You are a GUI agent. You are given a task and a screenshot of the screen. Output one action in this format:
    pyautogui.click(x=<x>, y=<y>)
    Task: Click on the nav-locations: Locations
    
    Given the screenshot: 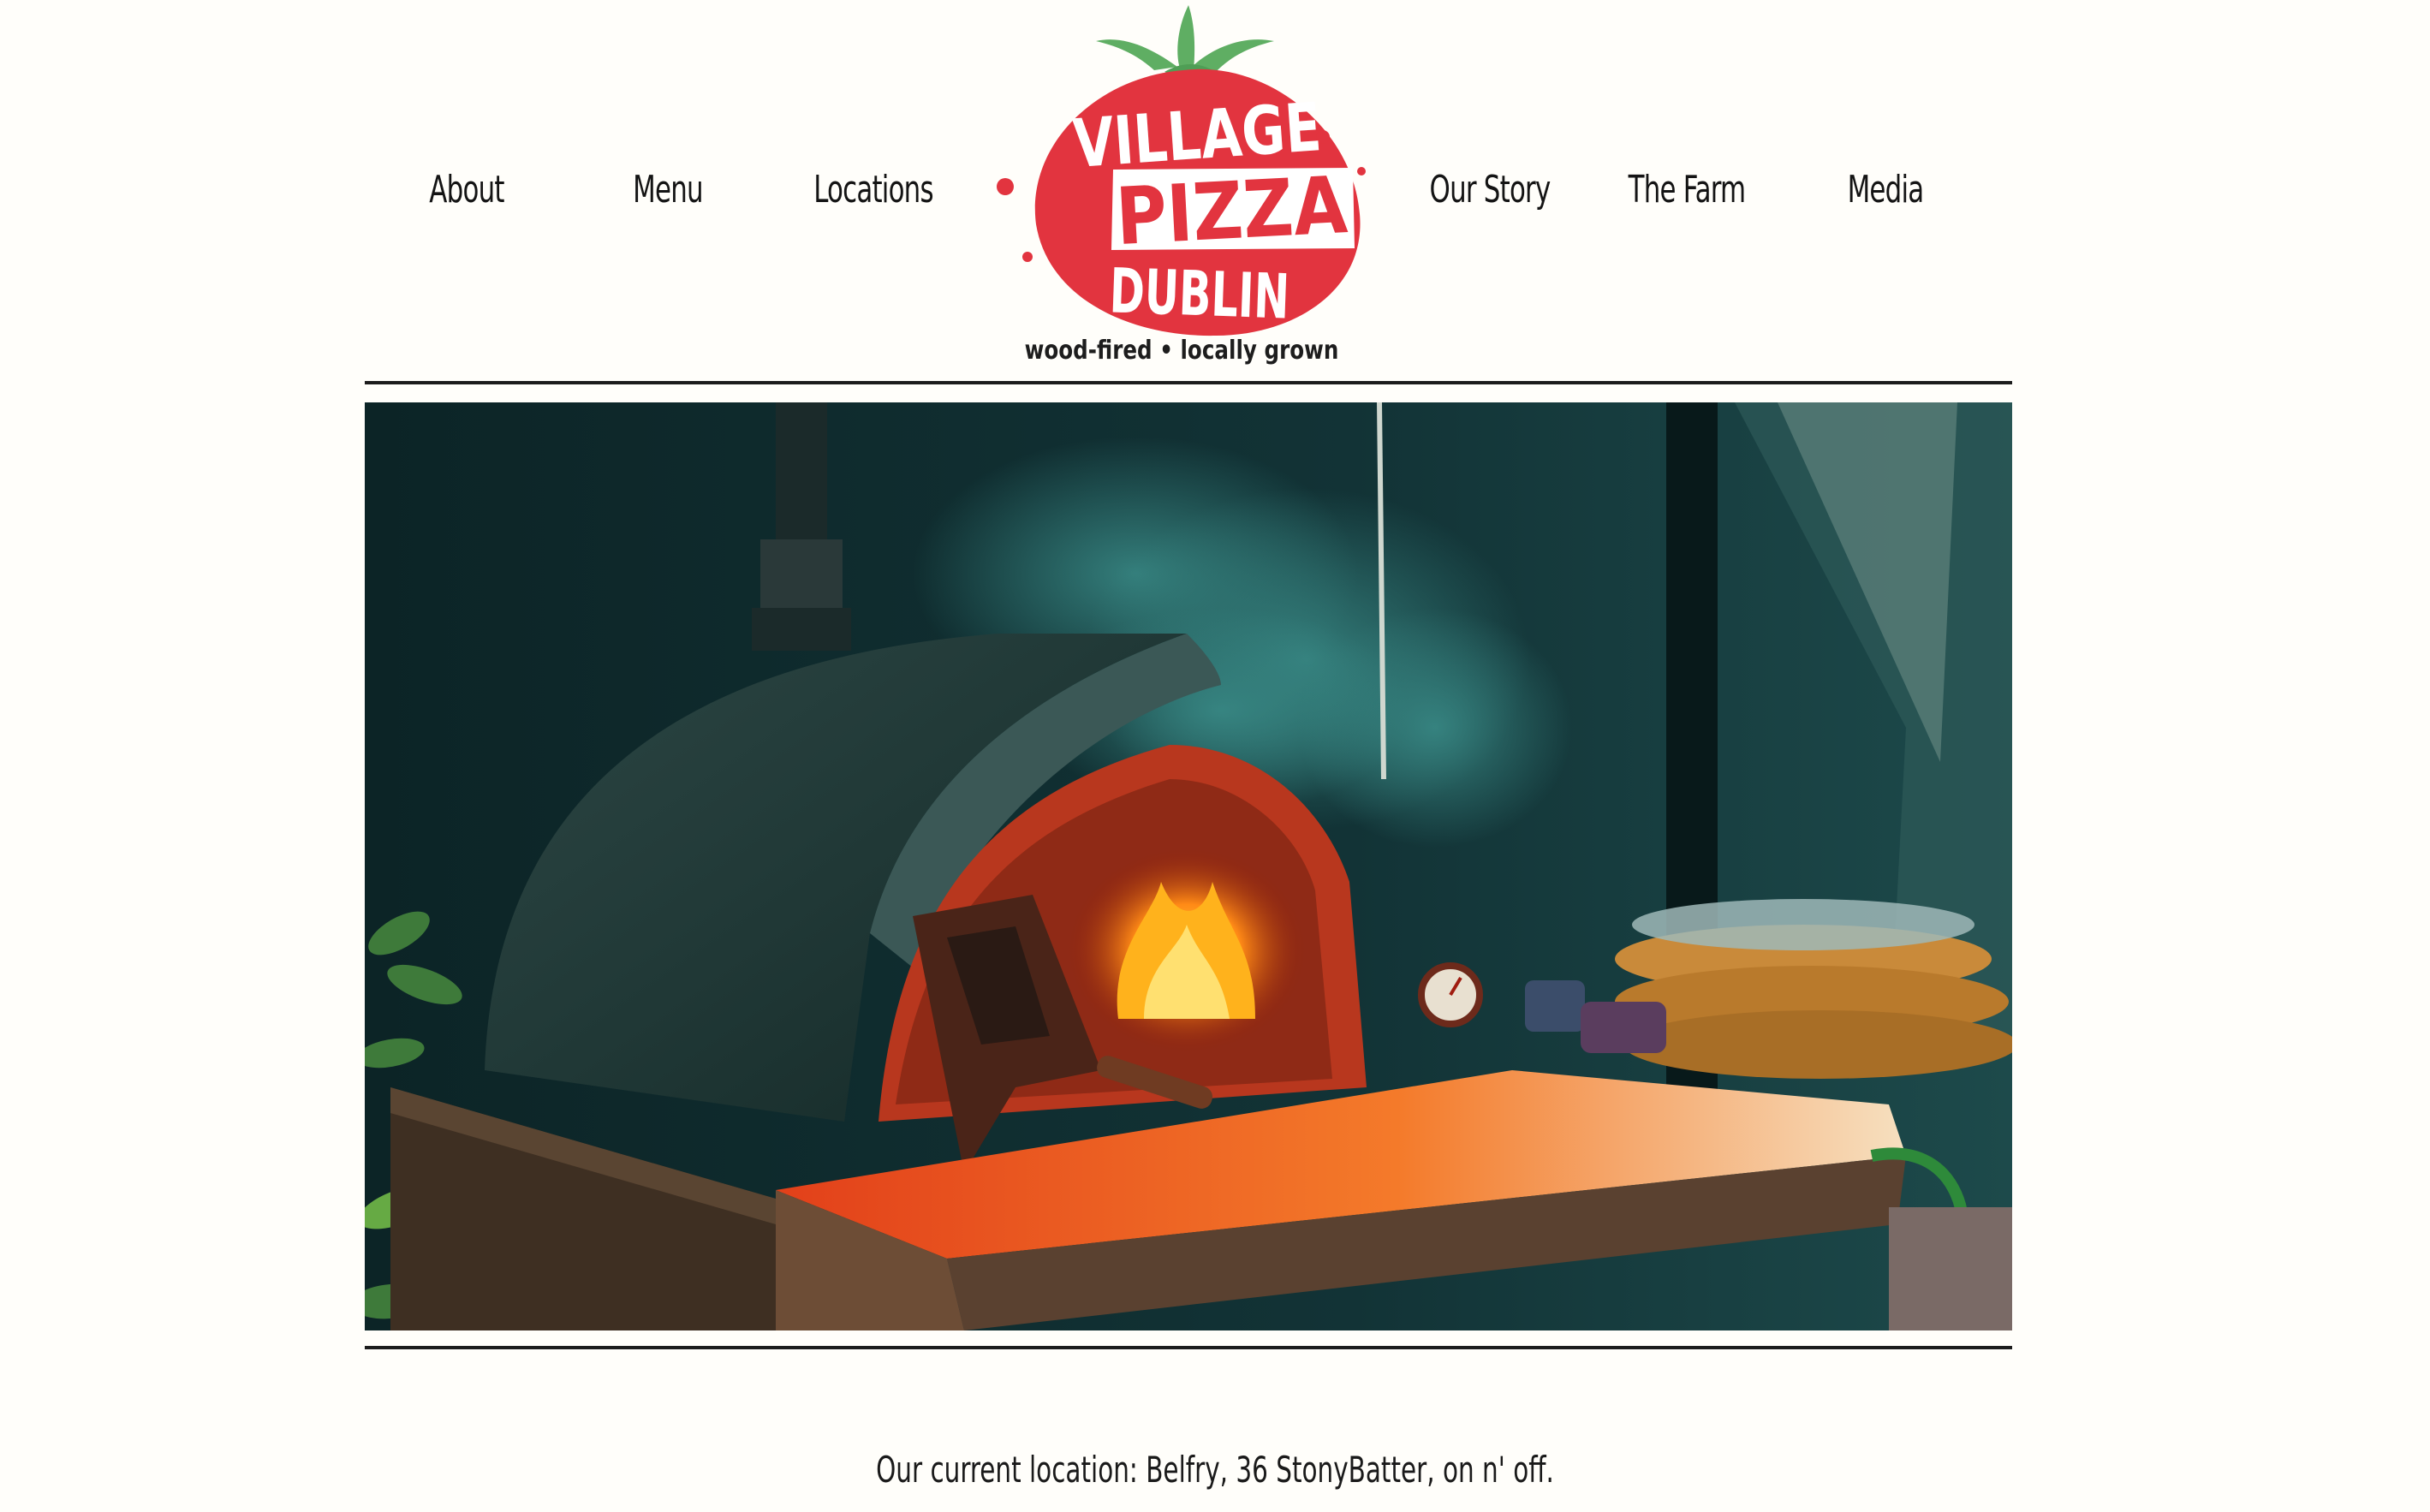 What is the action you would take?
    pyautogui.click(x=873, y=190)
    